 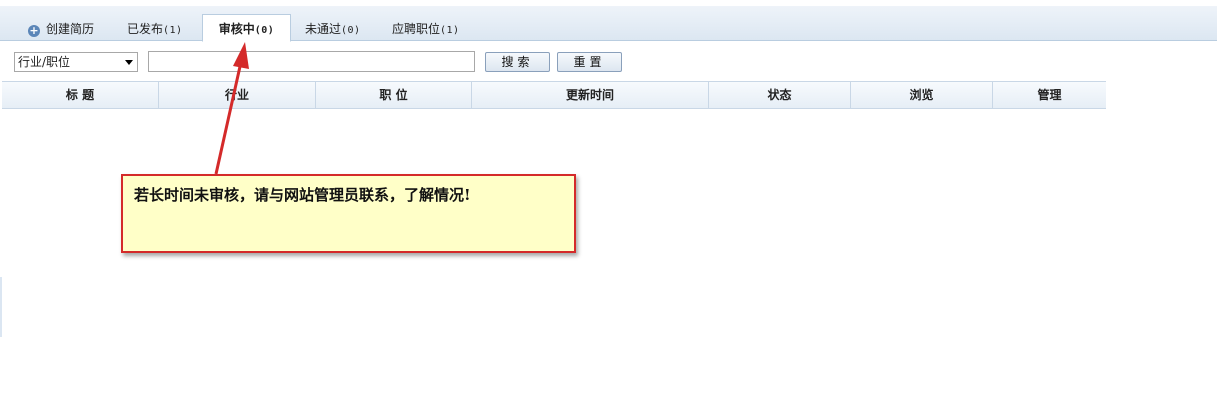 What do you see at coordinates (351, 30) in the screenshot?
I see `tab-rejected-count: (0)` at bounding box center [351, 30].